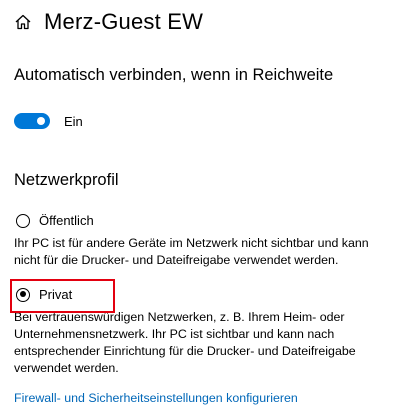  Describe the element at coordinates (41, 121) in the screenshot. I see `toggle-knob` at that location.